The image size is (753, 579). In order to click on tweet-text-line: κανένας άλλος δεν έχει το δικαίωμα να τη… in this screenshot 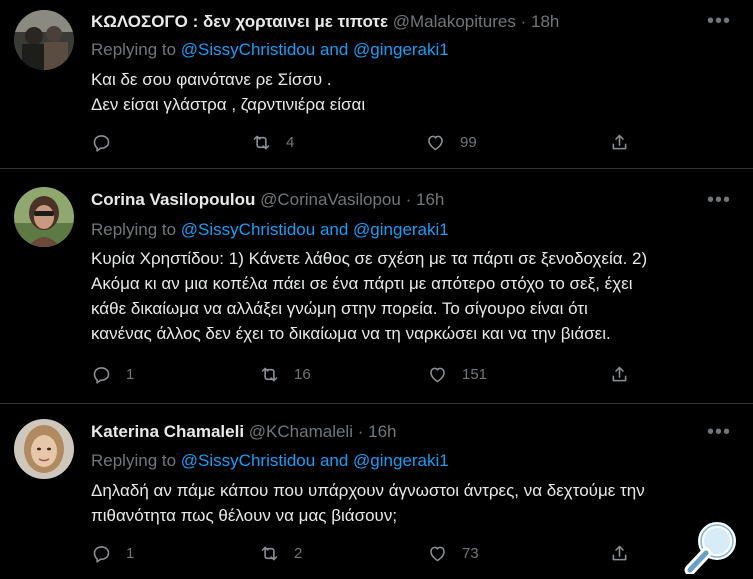, I will do `click(351, 333)`.